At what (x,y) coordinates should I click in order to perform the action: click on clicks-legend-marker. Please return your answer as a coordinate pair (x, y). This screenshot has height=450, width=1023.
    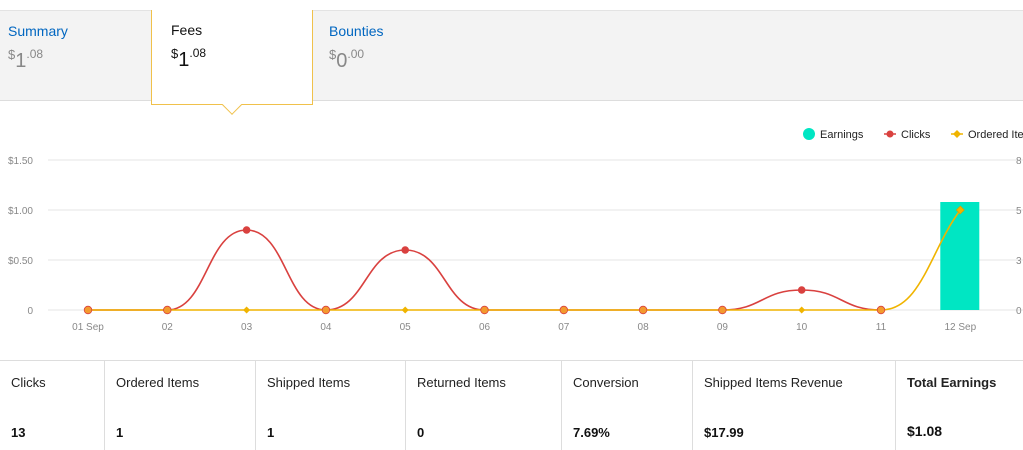
    Looking at the image, I should click on (890, 134).